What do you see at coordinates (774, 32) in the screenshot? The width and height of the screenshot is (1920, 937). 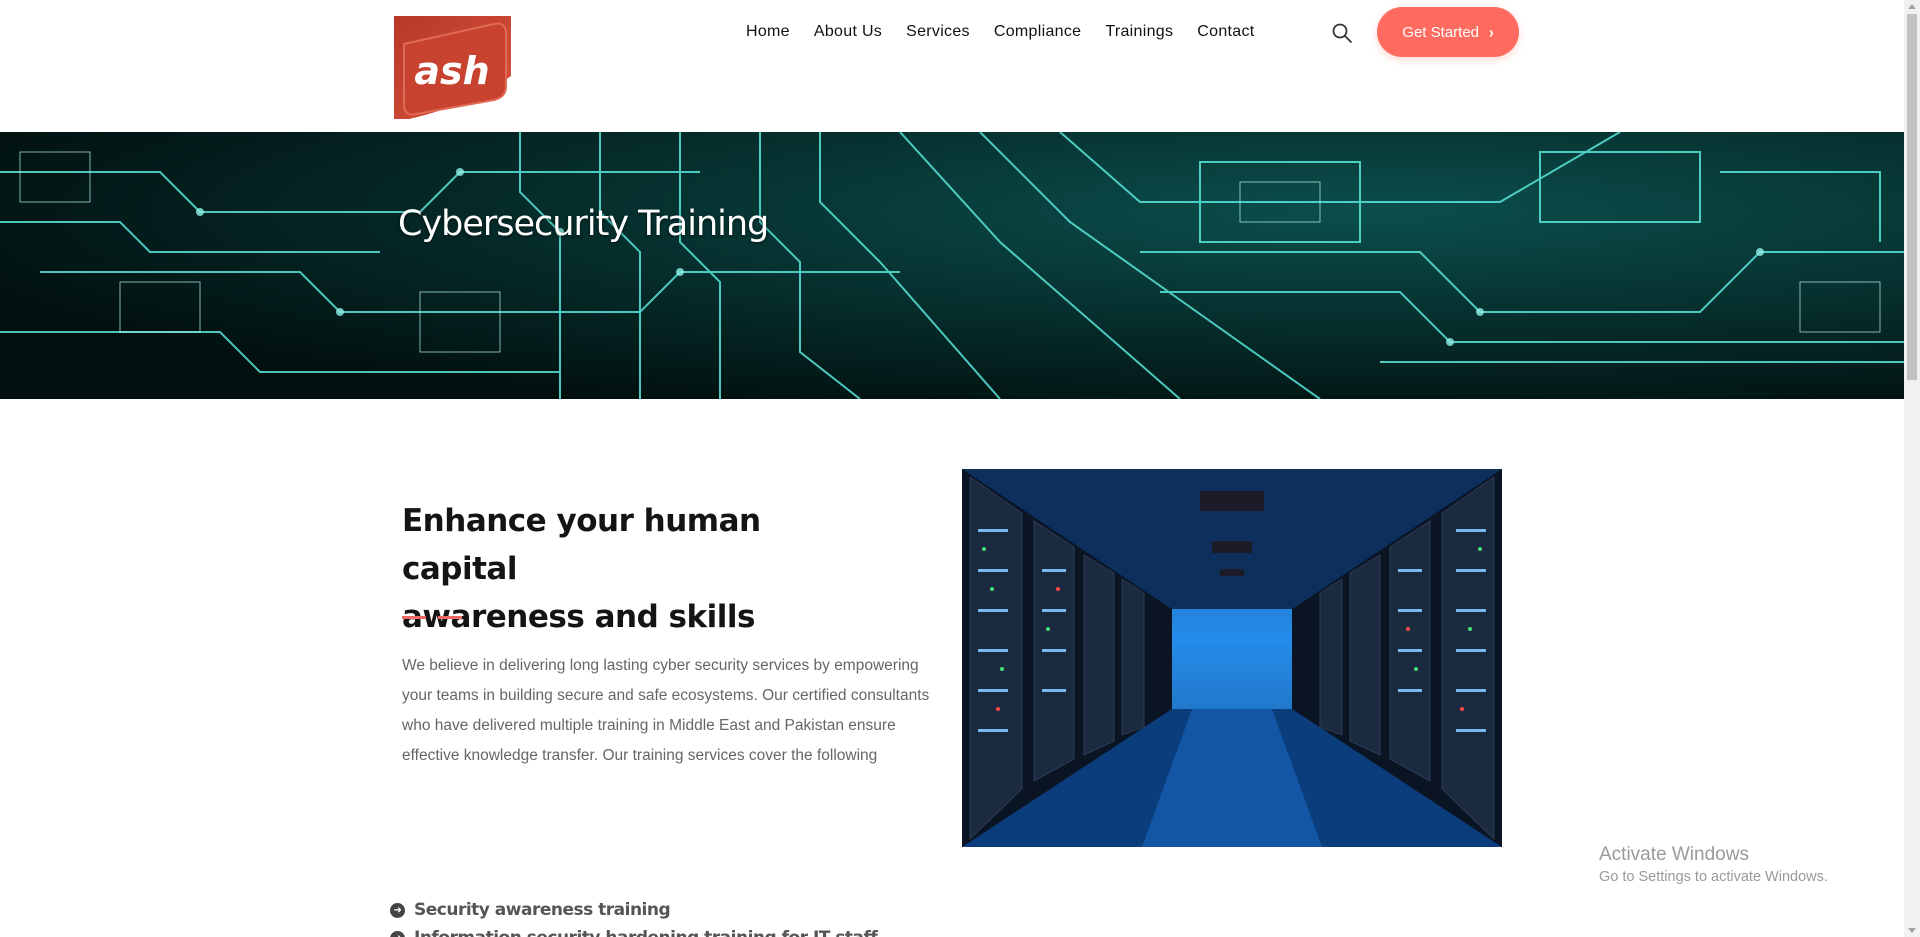 I see `nav-home: Home` at bounding box center [774, 32].